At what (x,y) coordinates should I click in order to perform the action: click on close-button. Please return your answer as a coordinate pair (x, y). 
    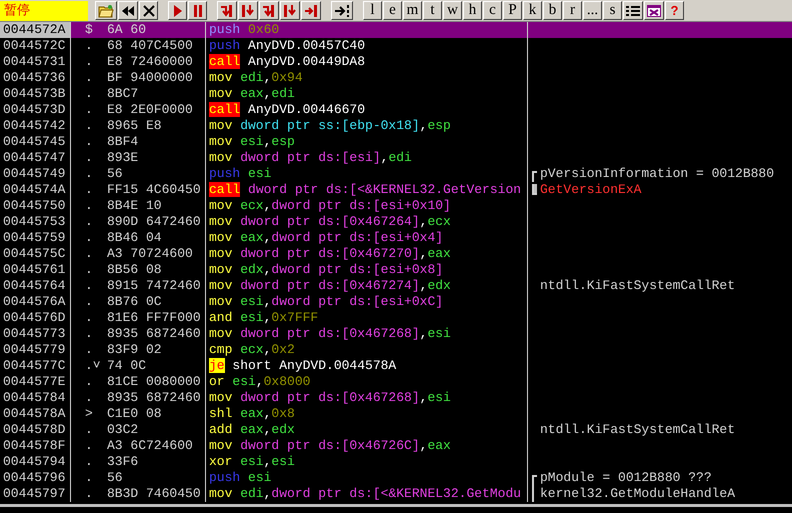
    Looking at the image, I should click on (148, 10).